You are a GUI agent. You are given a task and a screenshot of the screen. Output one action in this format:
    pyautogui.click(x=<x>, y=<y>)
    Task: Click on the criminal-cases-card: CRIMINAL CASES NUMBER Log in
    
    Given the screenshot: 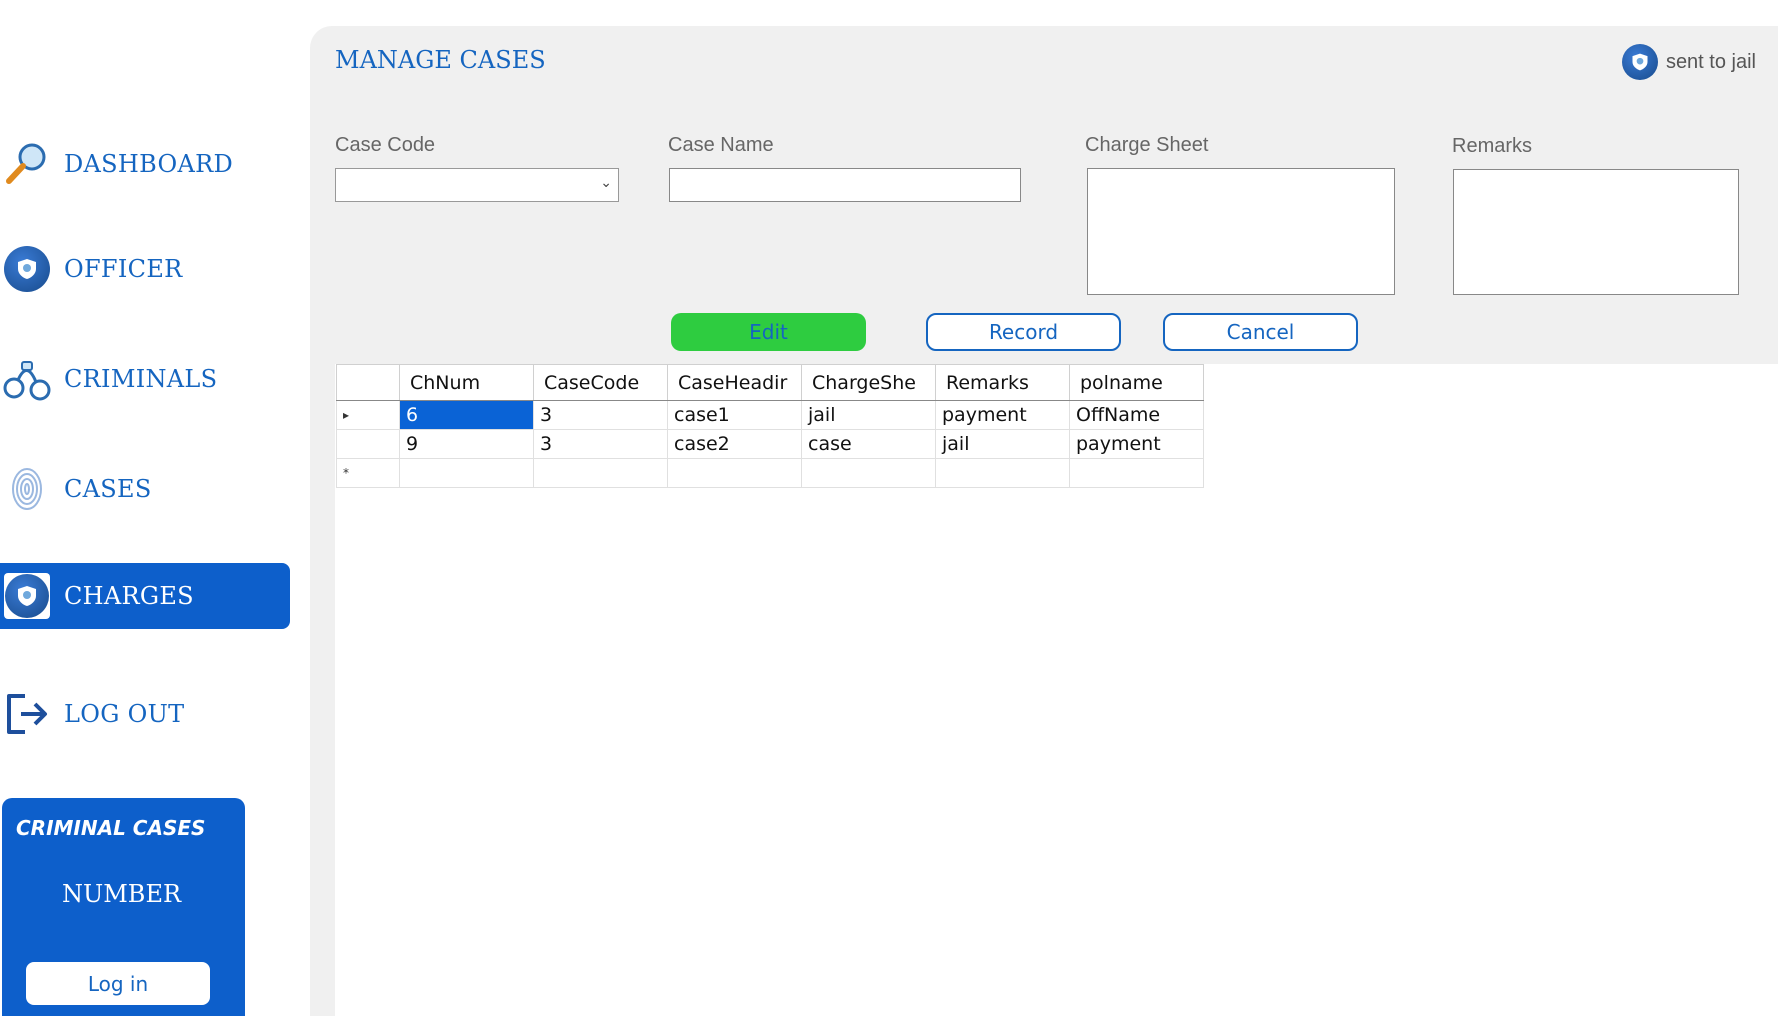 What is the action you would take?
    pyautogui.click(x=123, y=907)
    